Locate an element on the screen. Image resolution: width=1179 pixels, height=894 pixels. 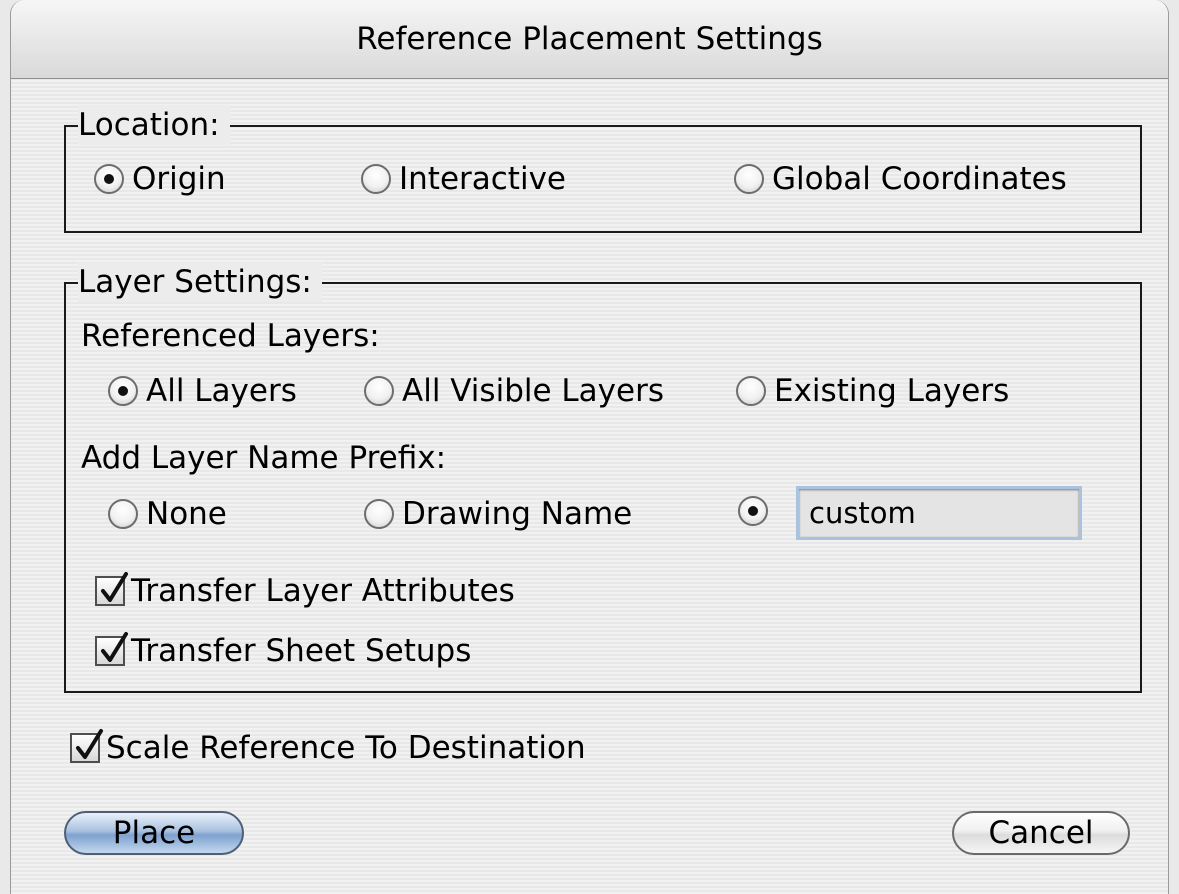
global-coordinates-radio-icon is located at coordinates (749, 179).